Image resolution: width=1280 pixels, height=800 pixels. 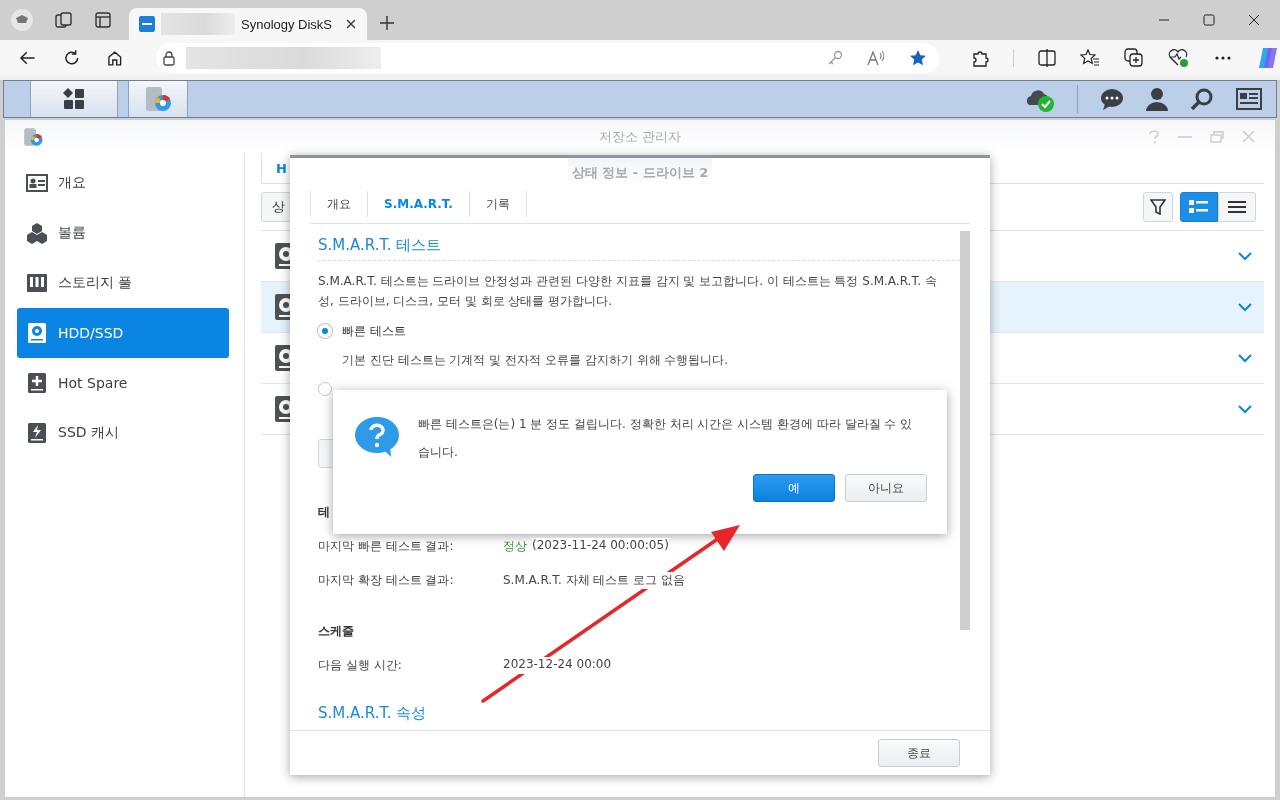 I want to click on maximize-icon, so click(x=1209, y=20).